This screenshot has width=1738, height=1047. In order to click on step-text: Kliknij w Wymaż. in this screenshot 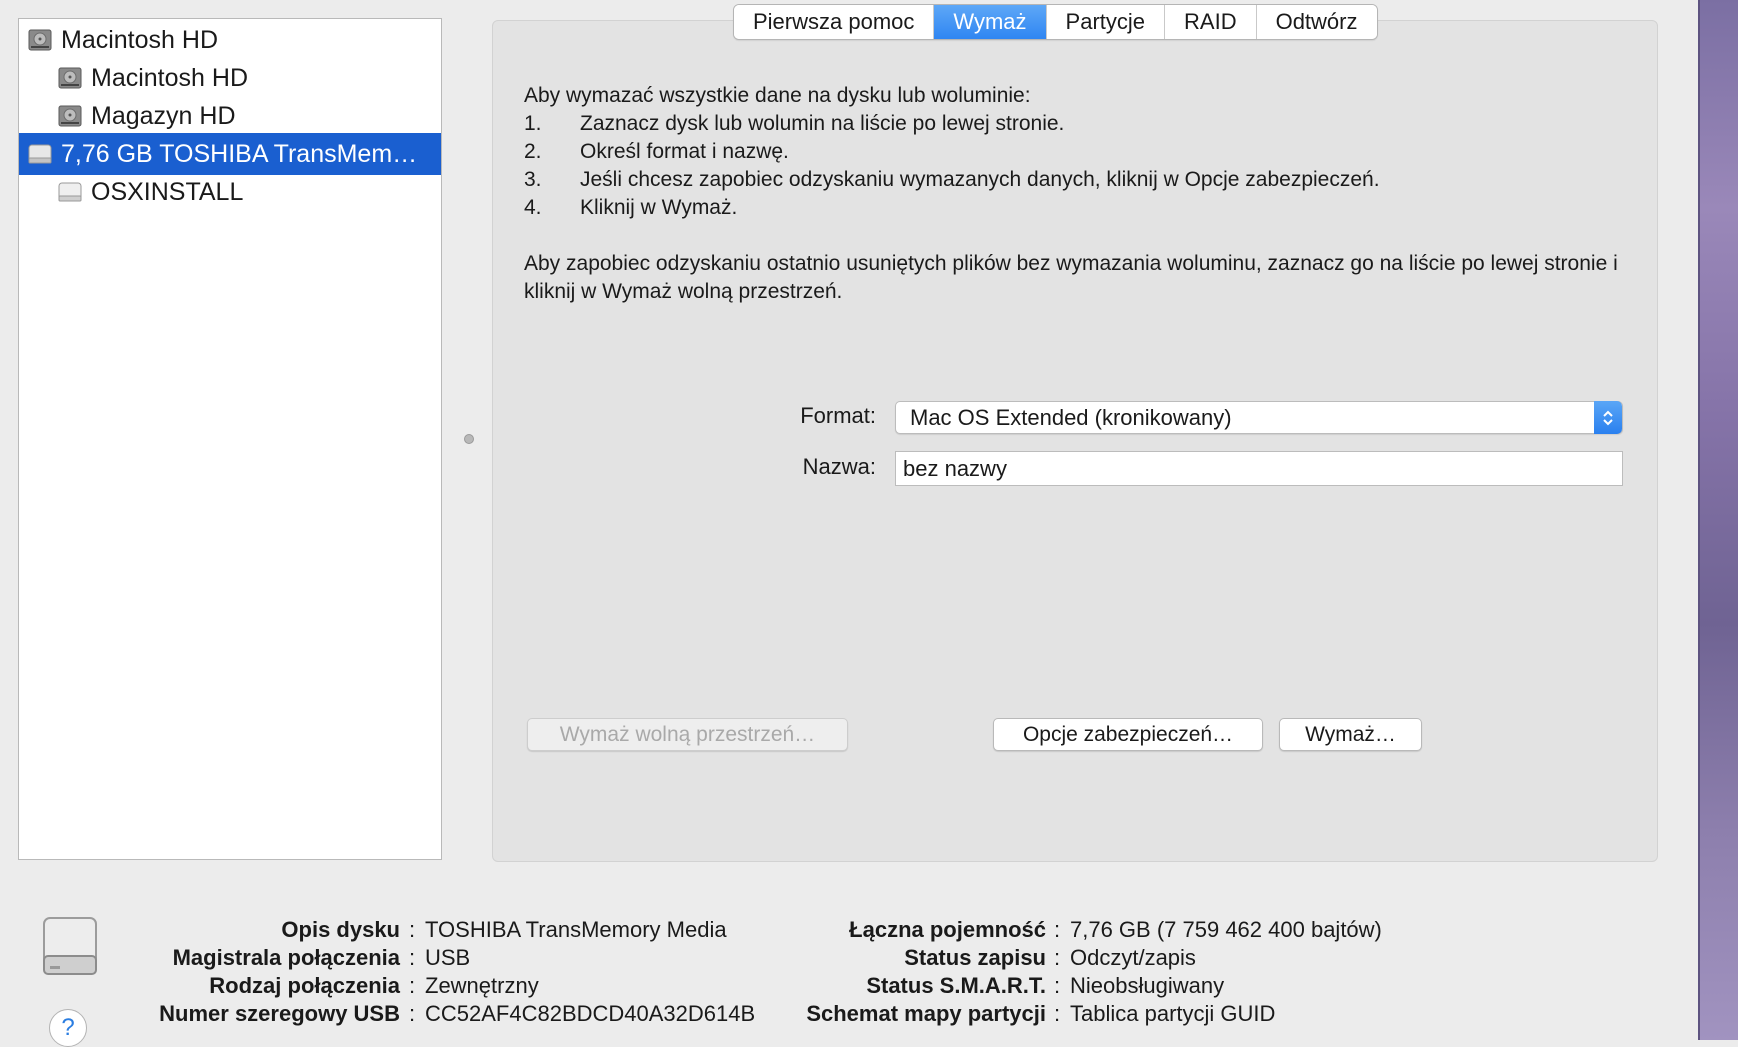, I will do `click(659, 207)`.